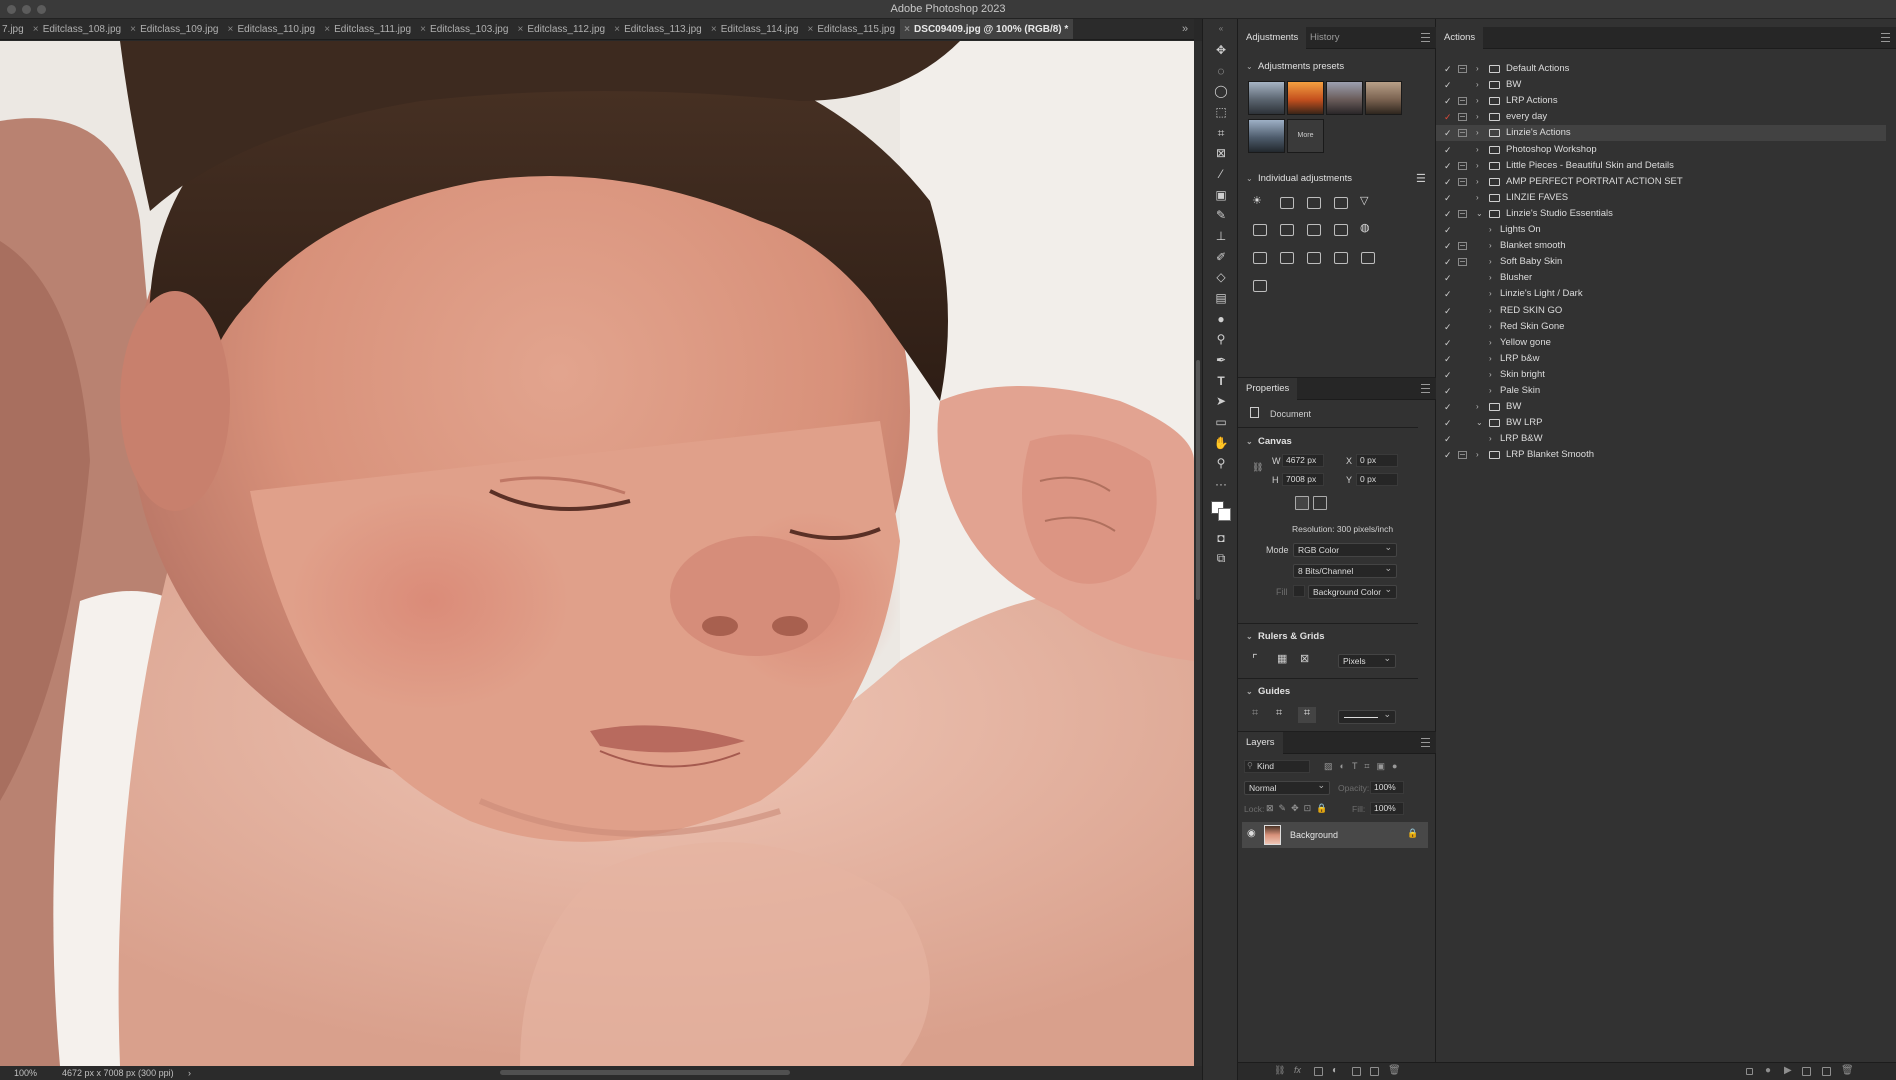 This screenshot has height=1080, width=1896. I want to click on history-brush-tool-icon: ✐, so click(1221, 257).